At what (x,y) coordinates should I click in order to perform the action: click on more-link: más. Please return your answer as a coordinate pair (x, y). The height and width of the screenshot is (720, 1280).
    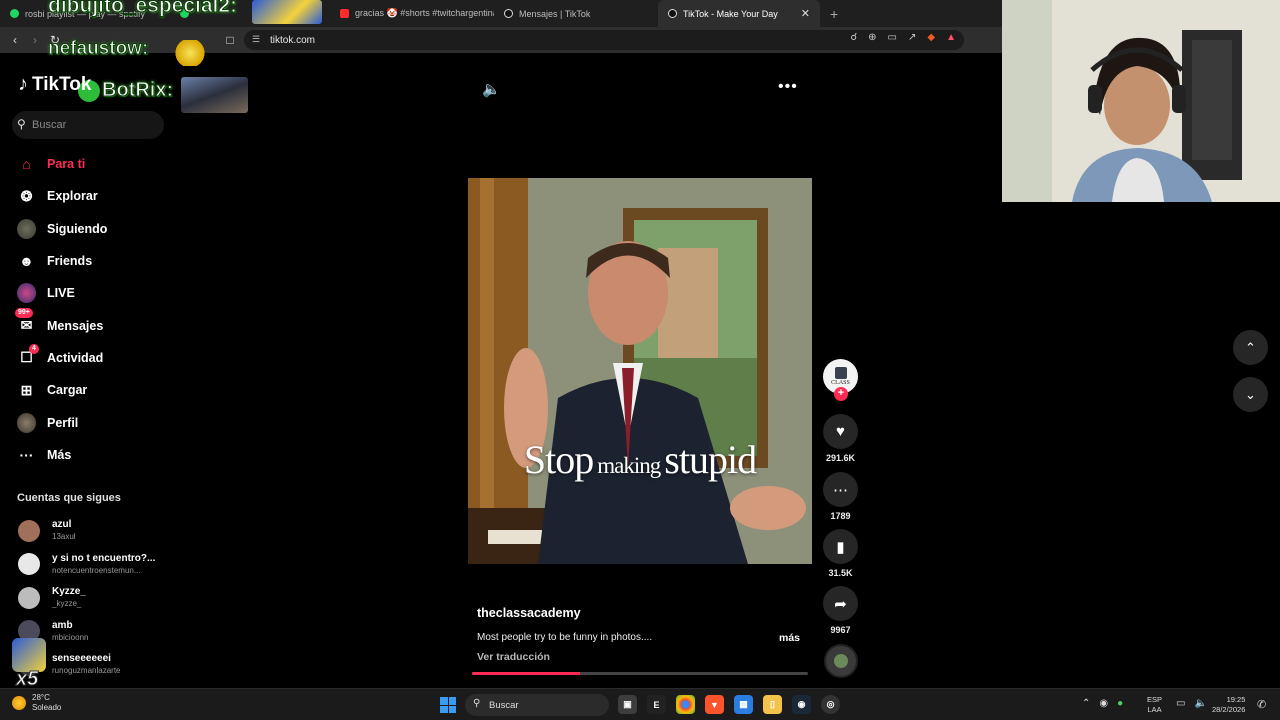
    Looking at the image, I should click on (789, 638).